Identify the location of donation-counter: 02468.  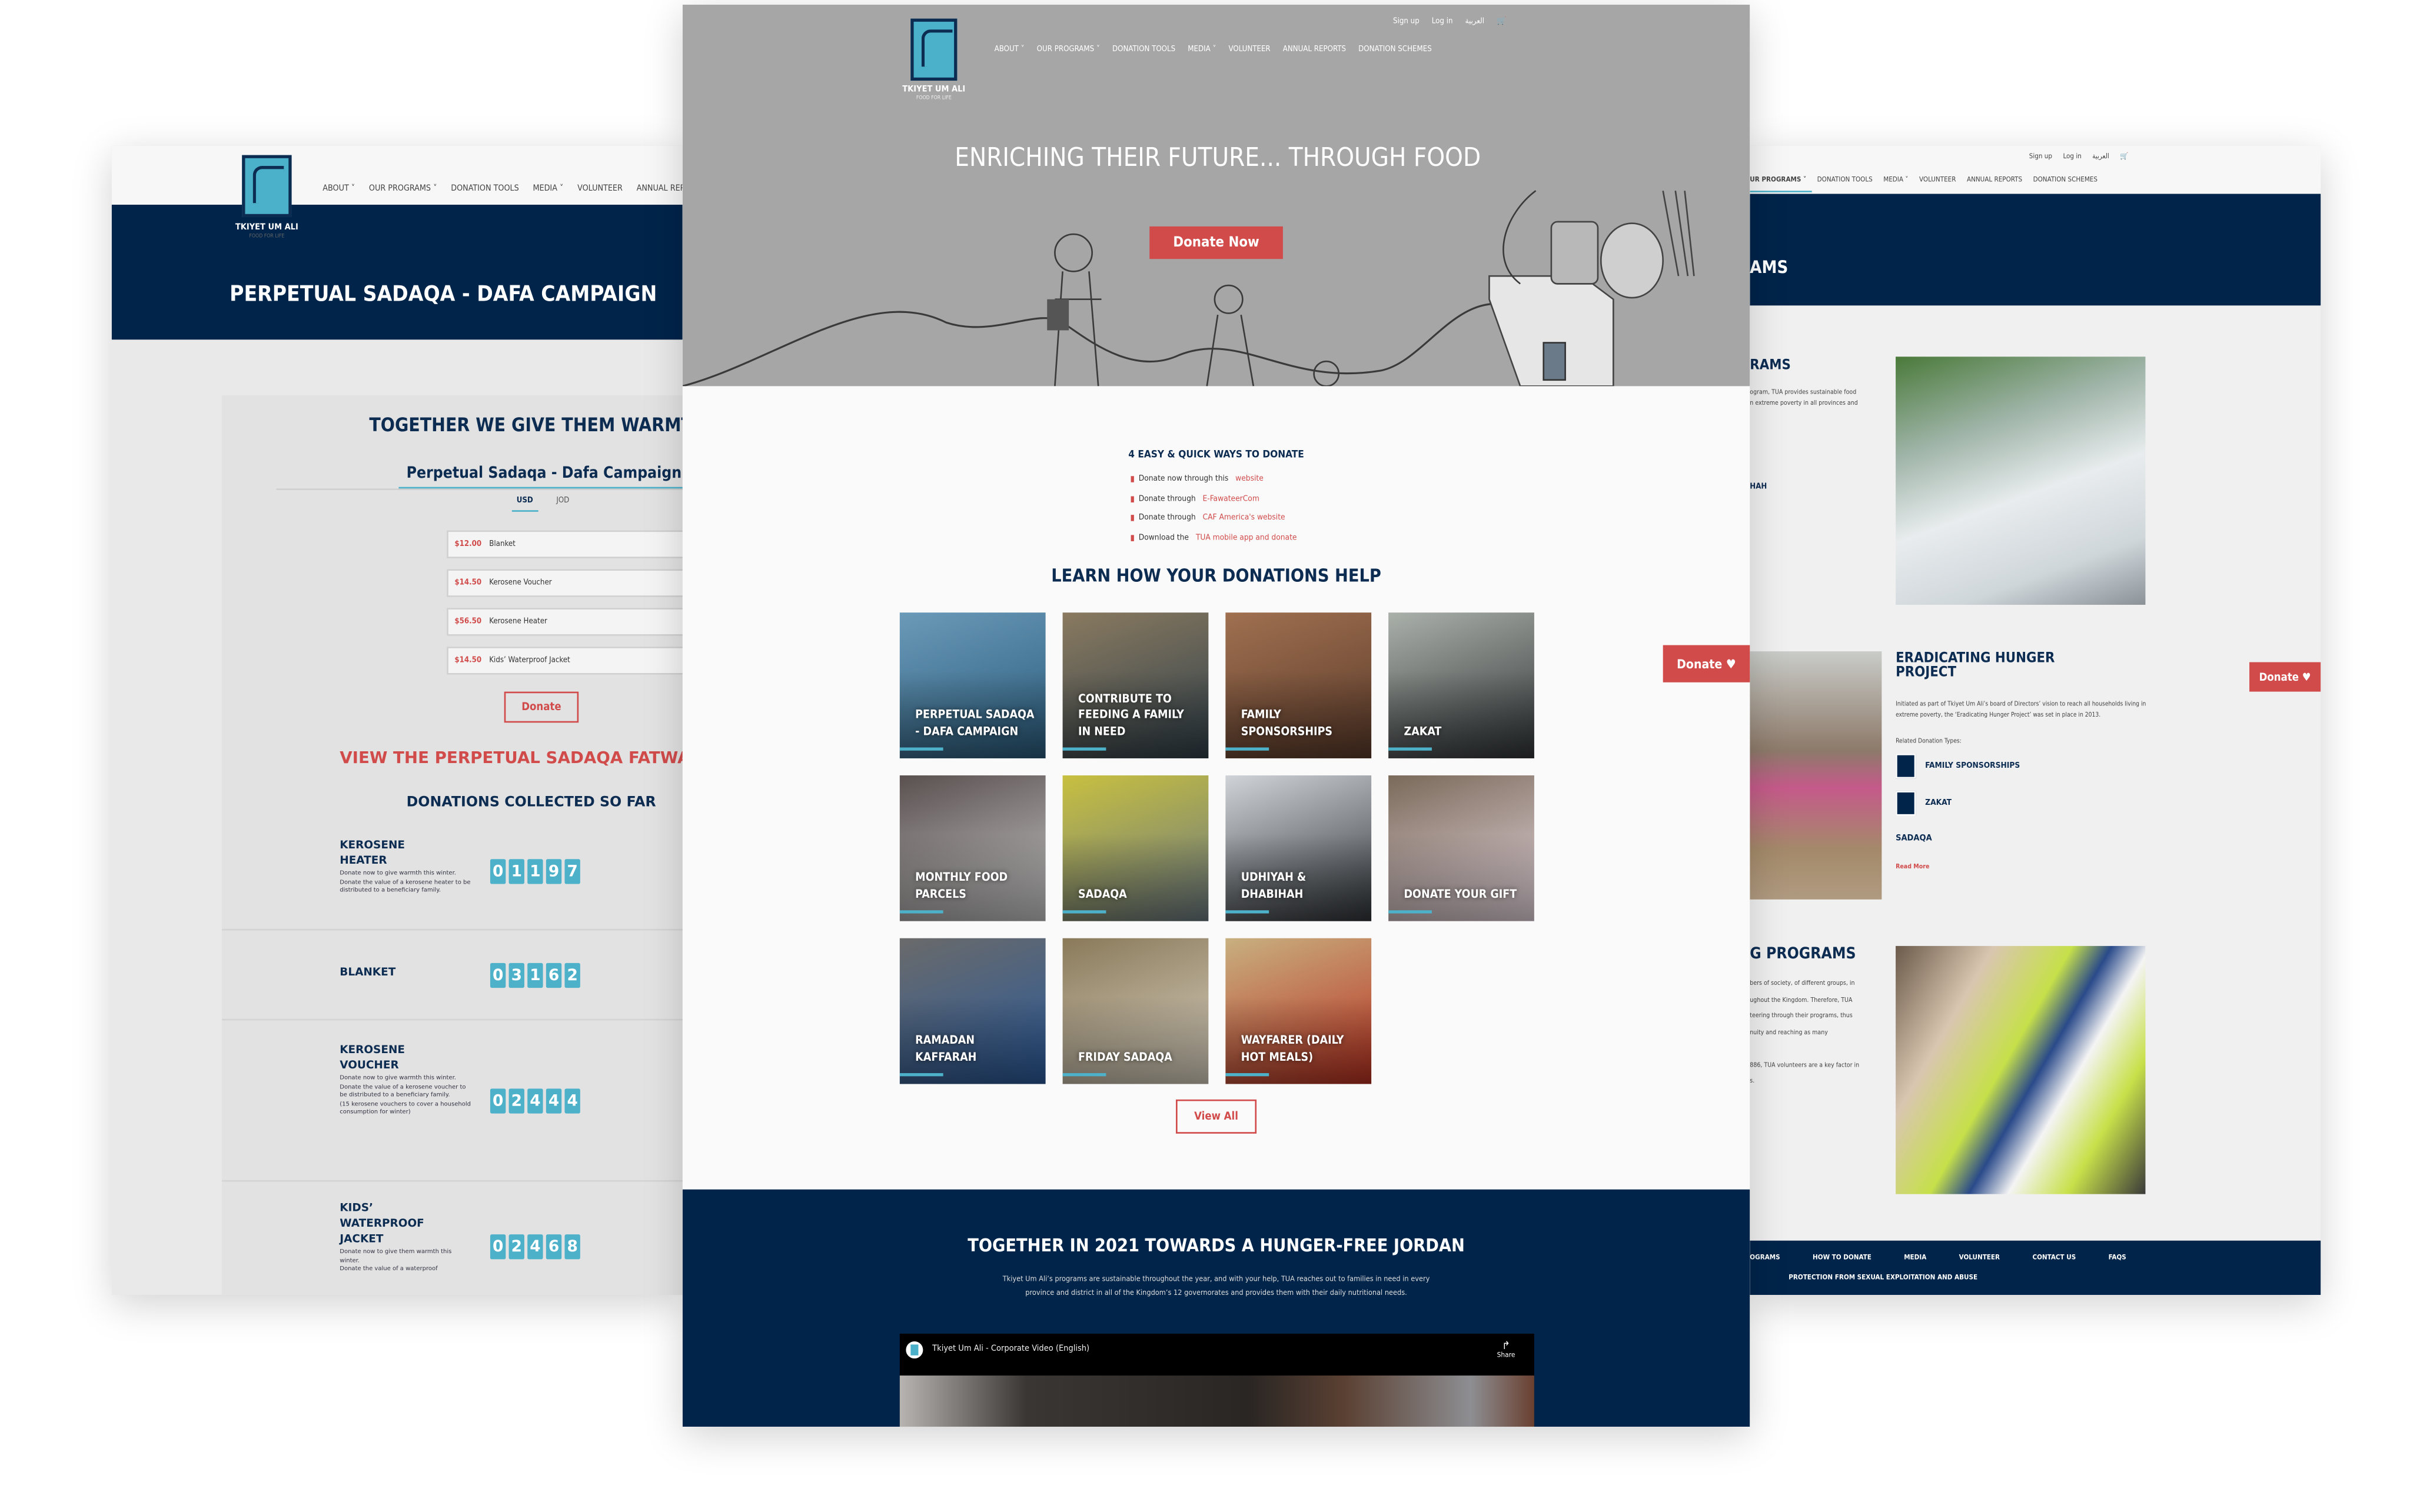
(535, 1247).